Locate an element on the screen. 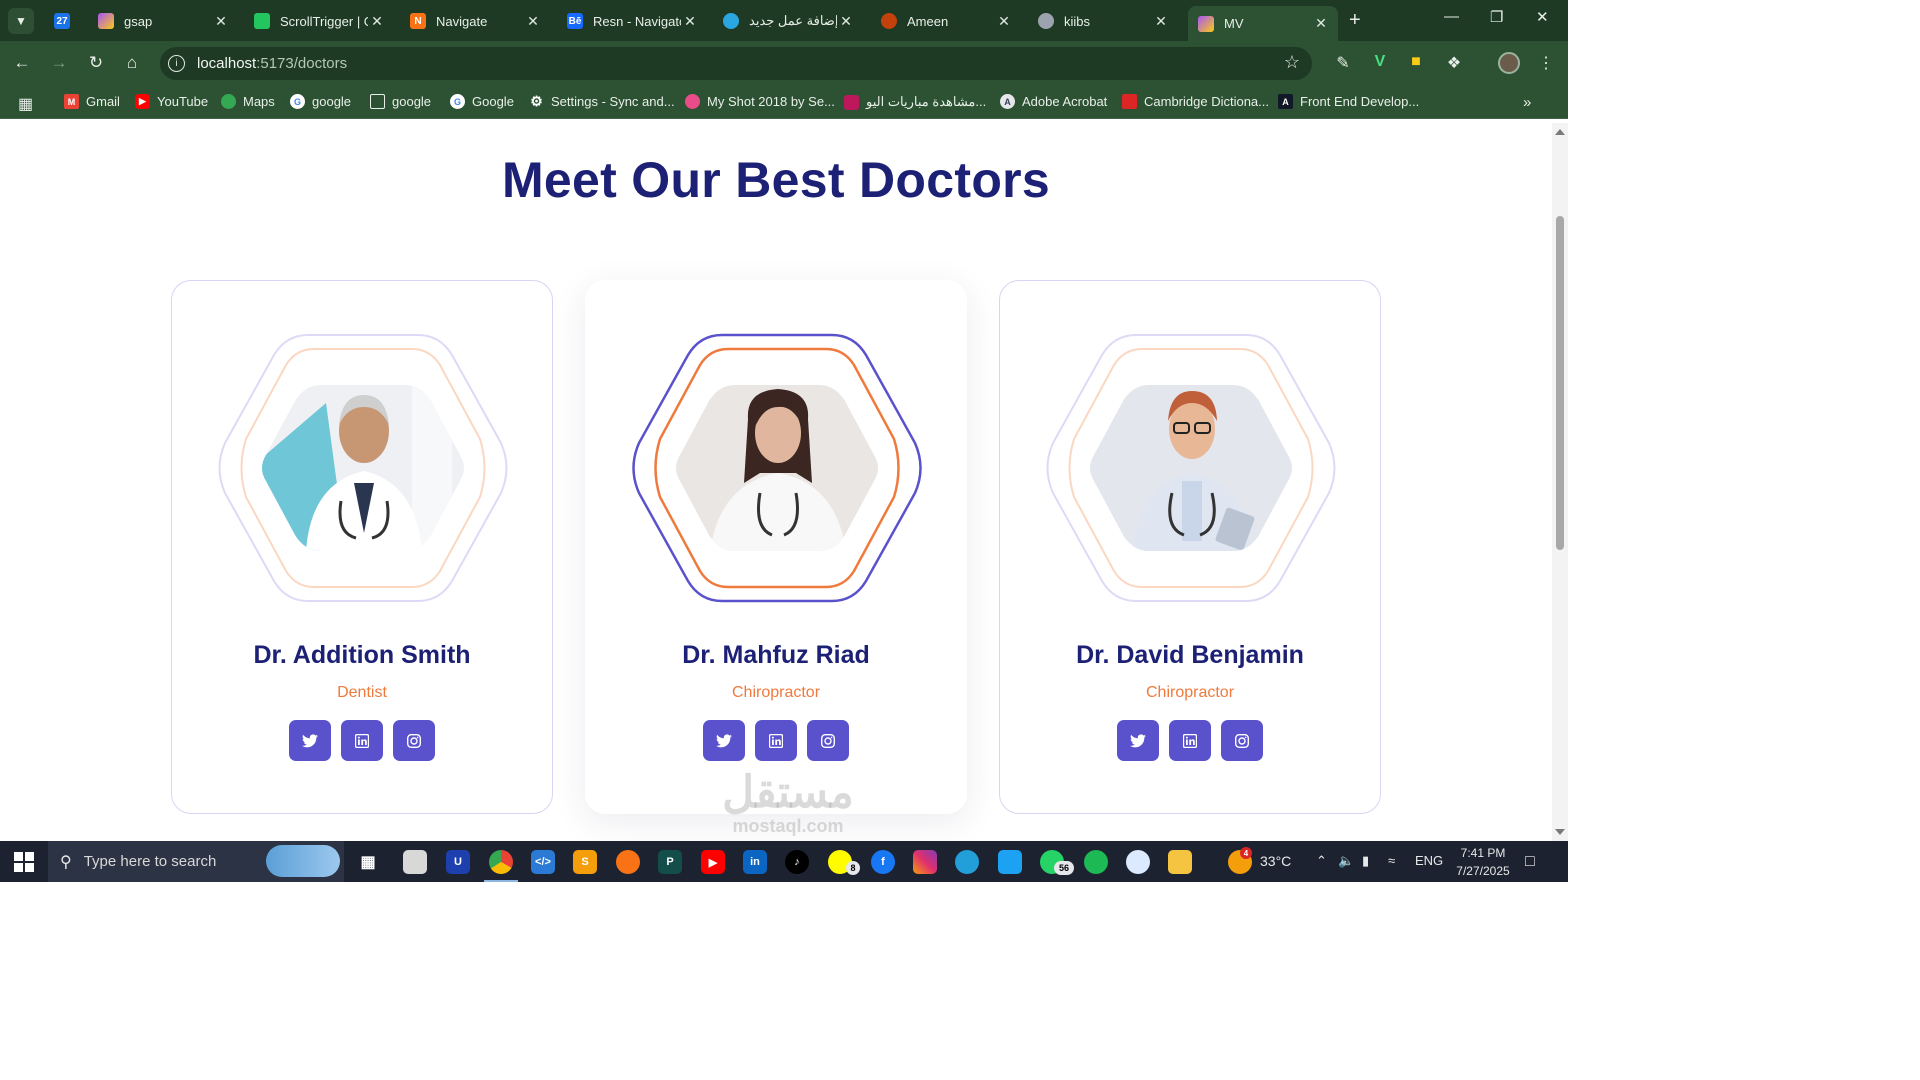  sublime-icon: S is located at coordinates (585, 862).